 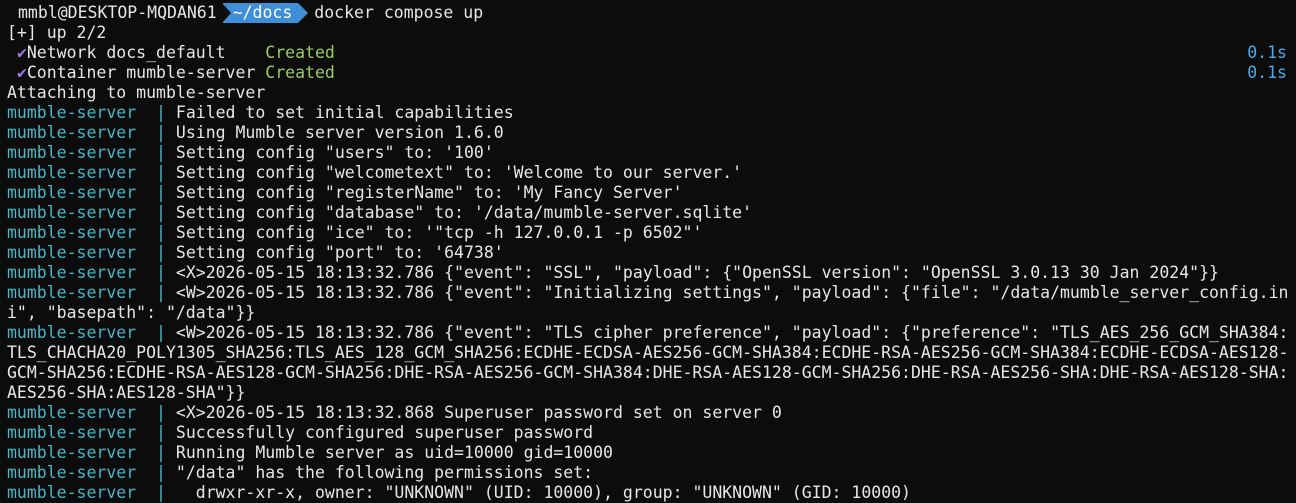 What do you see at coordinates (651, 73) in the screenshot?
I see `resource-container-row: ✔Container mumble-server Created 0.1s` at bounding box center [651, 73].